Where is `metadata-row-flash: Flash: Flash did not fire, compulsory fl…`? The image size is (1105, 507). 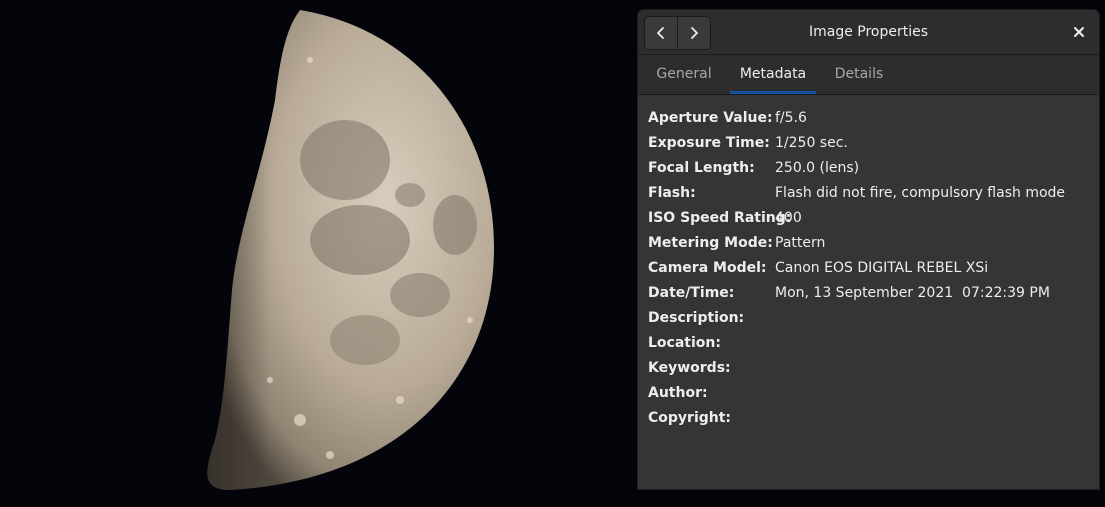 metadata-row-flash: Flash: Flash did not fire, compulsory fl… is located at coordinates (870, 195).